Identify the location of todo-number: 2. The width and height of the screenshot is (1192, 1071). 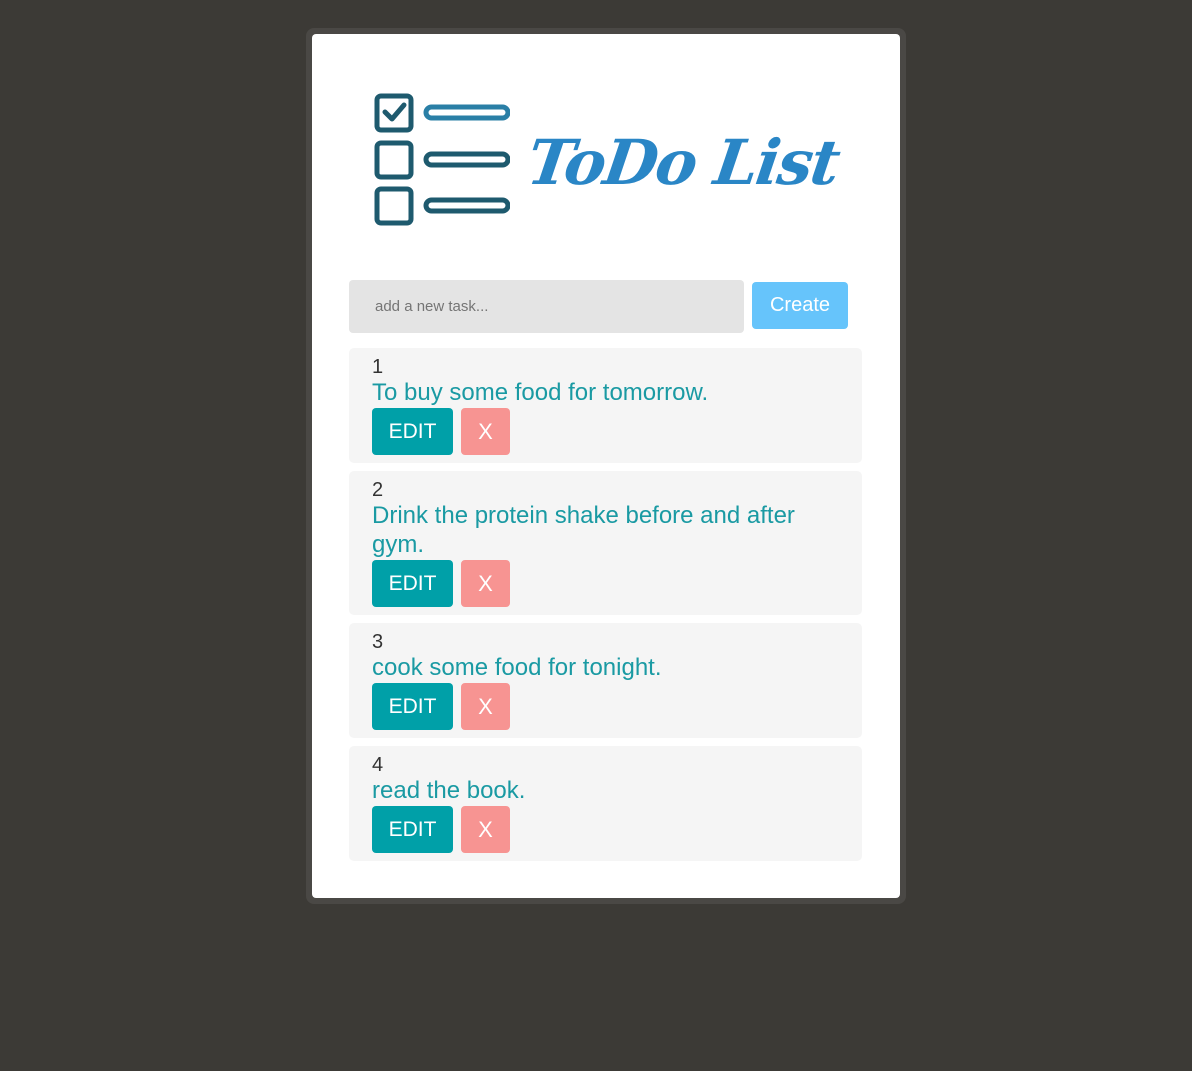
(378, 490).